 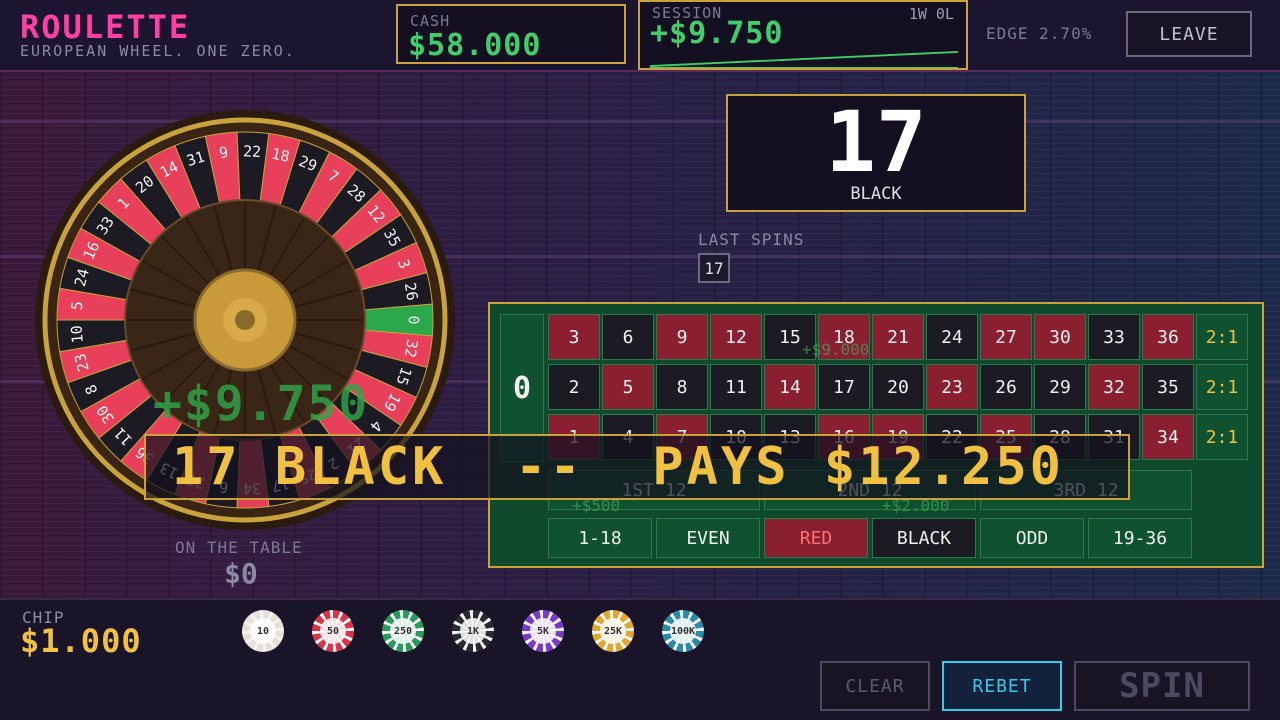 I want to click on cash-panel: CASH $58.000, so click(x=511, y=34).